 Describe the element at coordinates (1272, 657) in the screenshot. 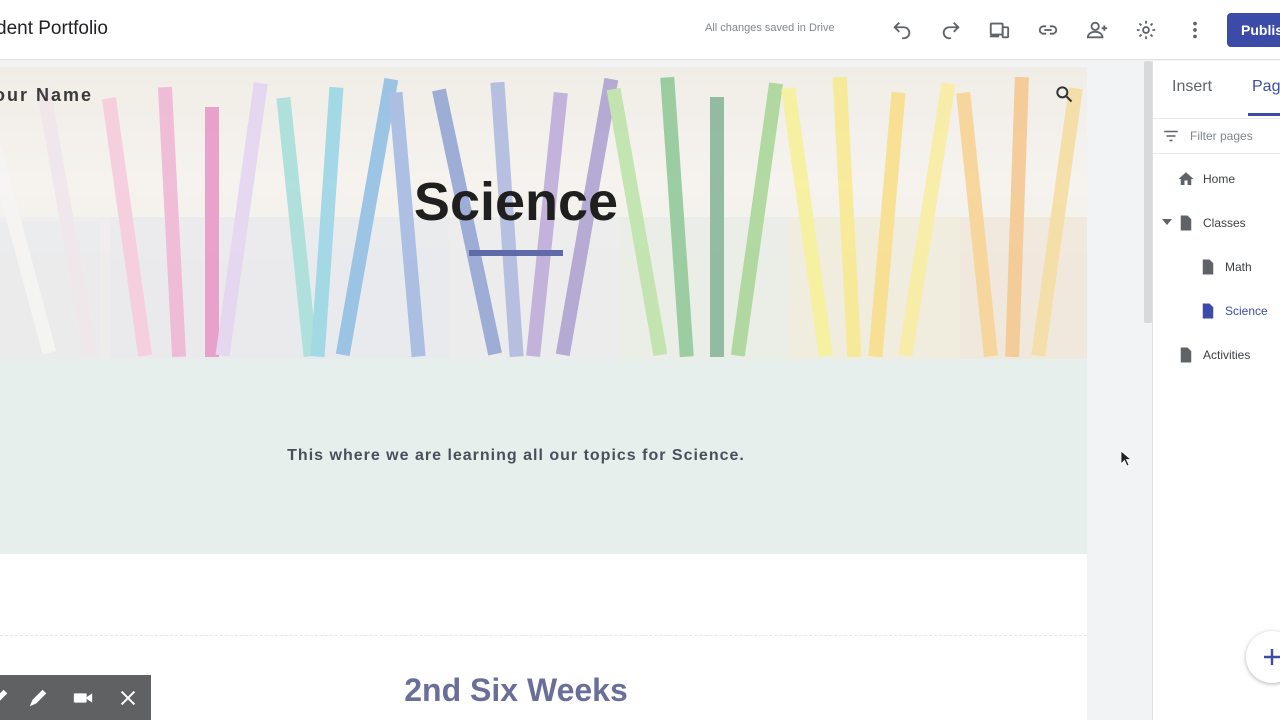

I see `plus-icon` at that location.